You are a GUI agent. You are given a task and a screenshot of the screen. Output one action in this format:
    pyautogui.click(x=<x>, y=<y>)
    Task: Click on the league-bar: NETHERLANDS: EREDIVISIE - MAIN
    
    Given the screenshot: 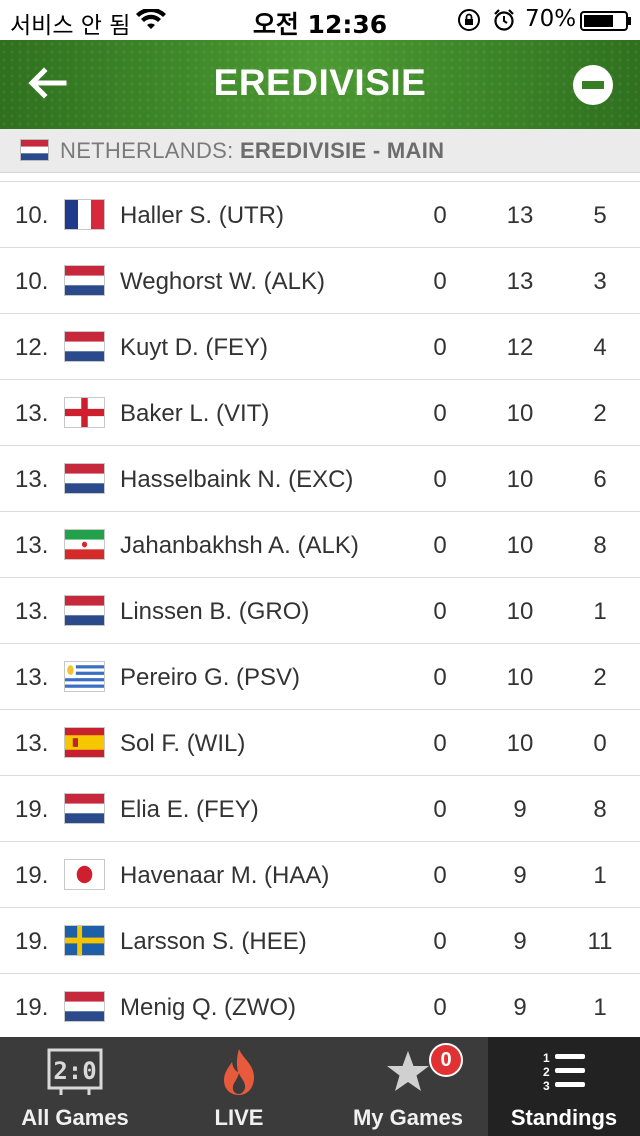 What is the action you would take?
    pyautogui.click(x=320, y=151)
    